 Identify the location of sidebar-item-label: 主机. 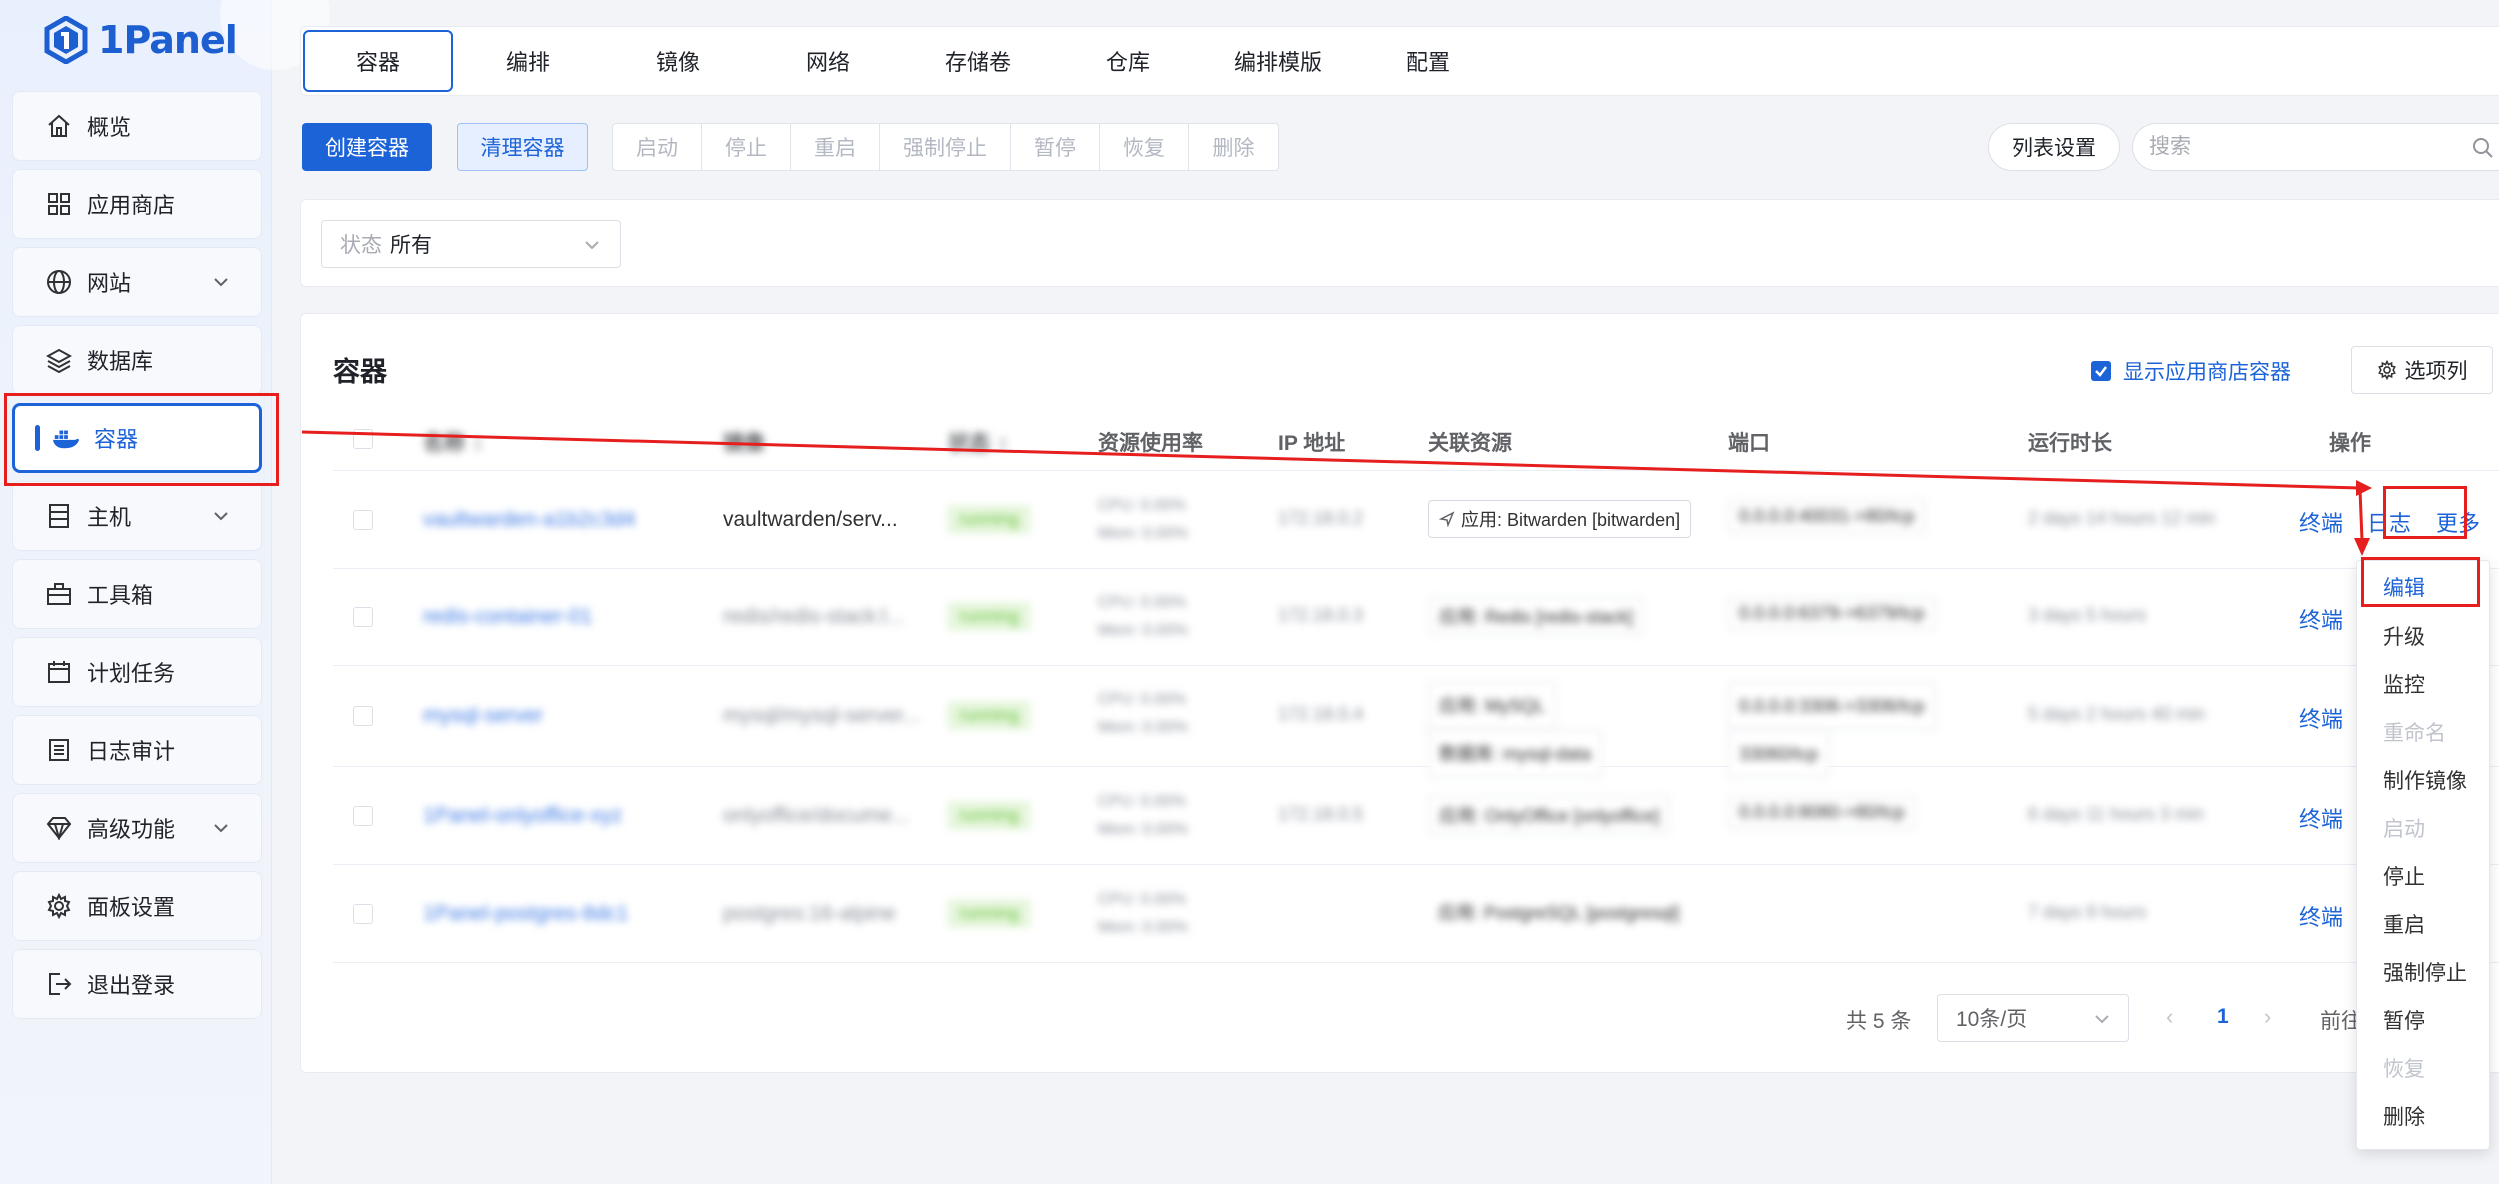
(109, 517).